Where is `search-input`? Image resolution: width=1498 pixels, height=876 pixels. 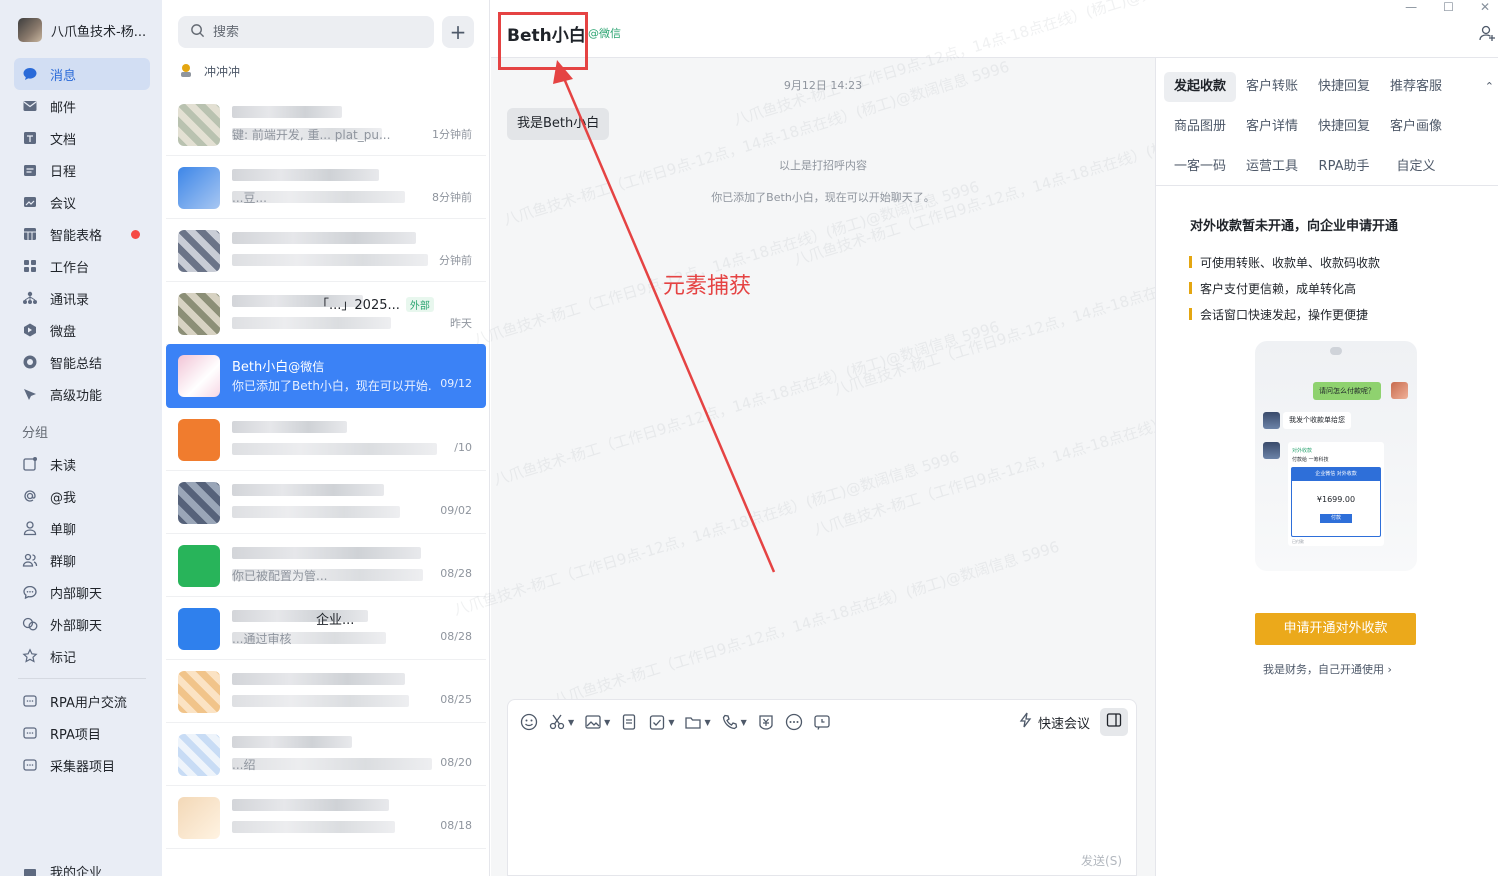 search-input is located at coordinates (313, 32).